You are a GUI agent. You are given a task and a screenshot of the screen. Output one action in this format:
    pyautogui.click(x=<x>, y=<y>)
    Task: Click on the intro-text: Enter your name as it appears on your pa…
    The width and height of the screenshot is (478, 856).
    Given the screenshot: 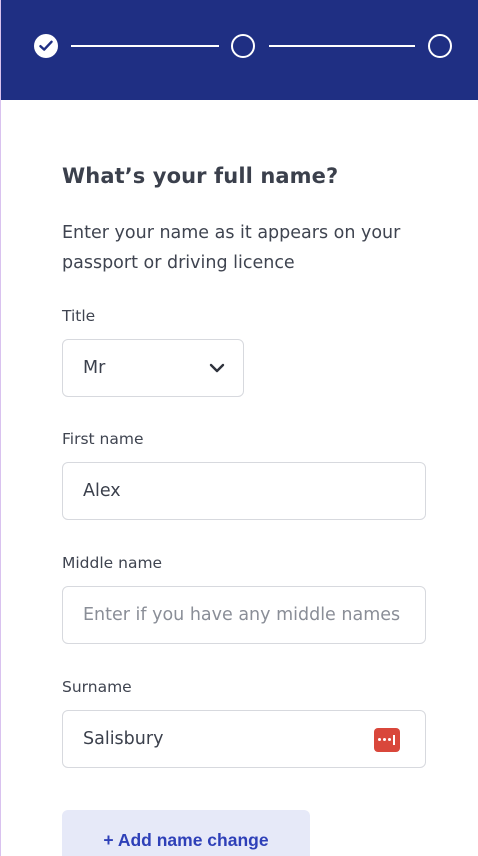 What is the action you would take?
    pyautogui.click(x=231, y=248)
    